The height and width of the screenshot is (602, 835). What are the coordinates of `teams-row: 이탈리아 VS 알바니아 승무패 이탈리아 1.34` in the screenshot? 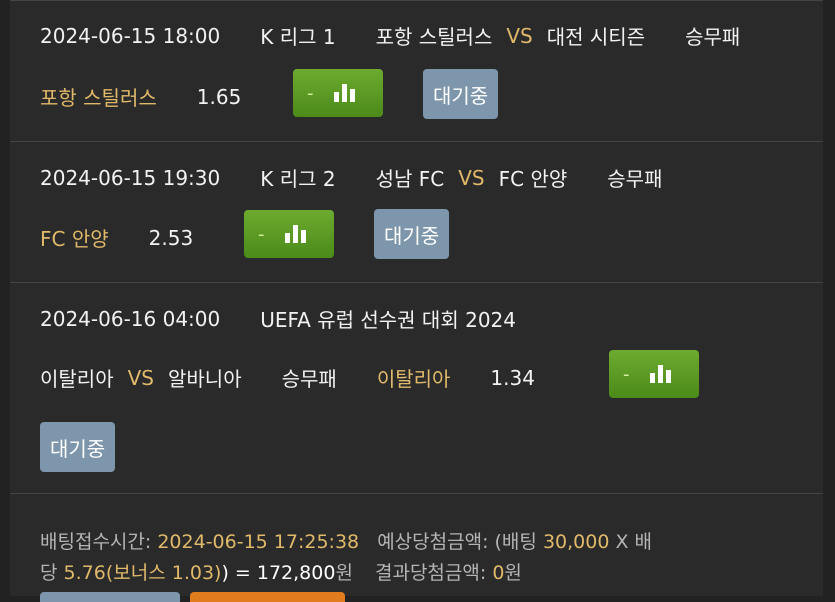 It's located at (287, 377).